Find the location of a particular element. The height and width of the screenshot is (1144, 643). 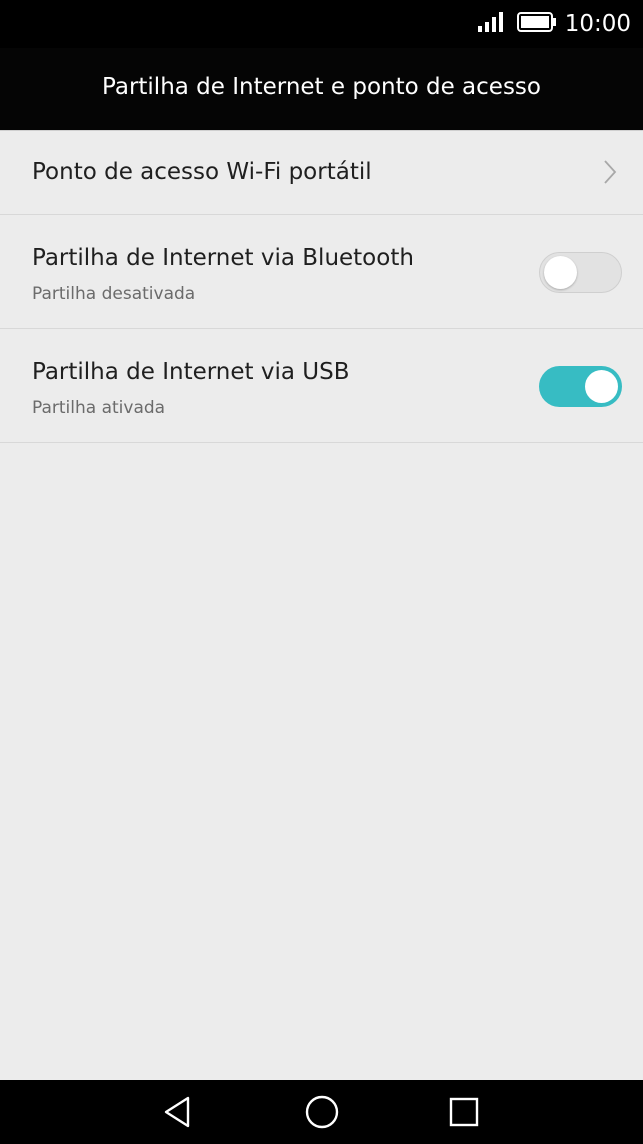

setting-status: Partilha desativada is located at coordinates (114, 294).